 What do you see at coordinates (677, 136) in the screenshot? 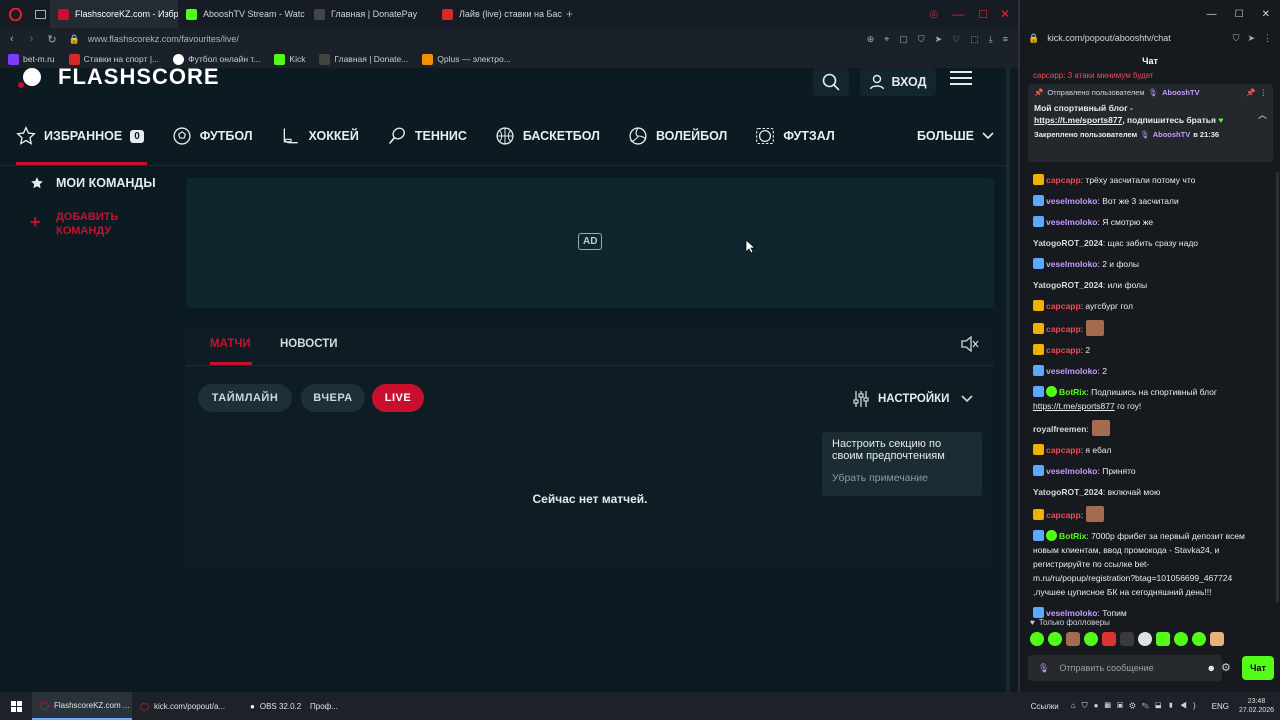
I see `nav-volleyball: ВОЛЕЙБОЛ` at bounding box center [677, 136].